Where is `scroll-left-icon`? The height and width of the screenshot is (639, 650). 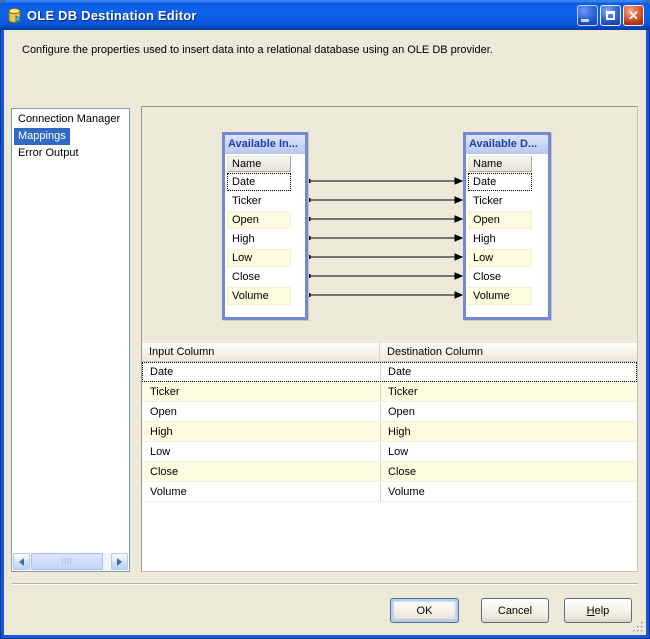
scroll-left-icon is located at coordinates (21, 561).